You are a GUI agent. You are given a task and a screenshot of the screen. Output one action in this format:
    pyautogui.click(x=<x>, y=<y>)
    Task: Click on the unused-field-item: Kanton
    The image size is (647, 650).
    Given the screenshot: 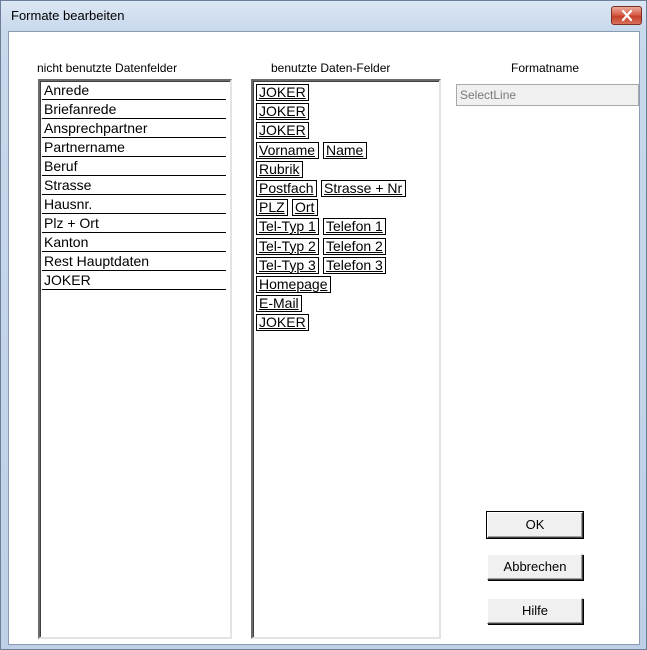 What is the action you would take?
    pyautogui.click(x=134, y=243)
    